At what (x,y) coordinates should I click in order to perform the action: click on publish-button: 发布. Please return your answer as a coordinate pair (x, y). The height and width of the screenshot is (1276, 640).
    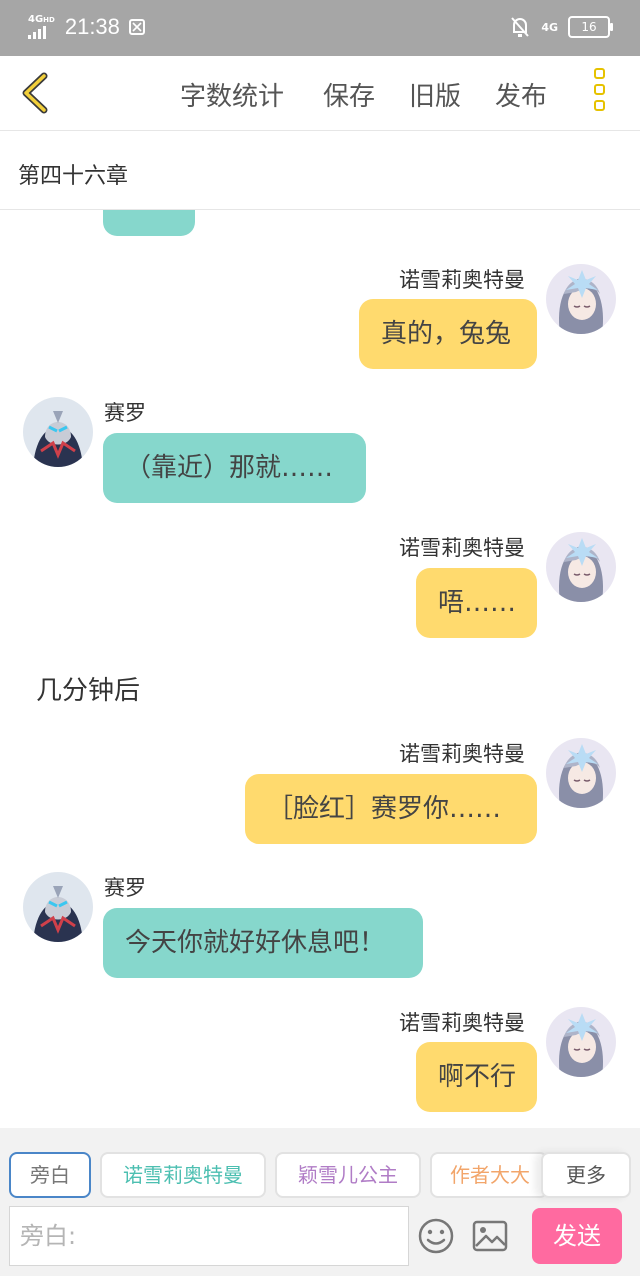
    Looking at the image, I should click on (521, 94).